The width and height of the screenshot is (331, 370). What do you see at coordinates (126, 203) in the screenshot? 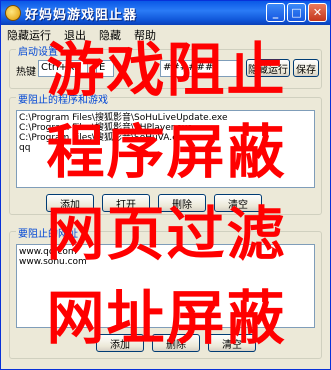
I see `open-program-button: 打开` at bounding box center [126, 203].